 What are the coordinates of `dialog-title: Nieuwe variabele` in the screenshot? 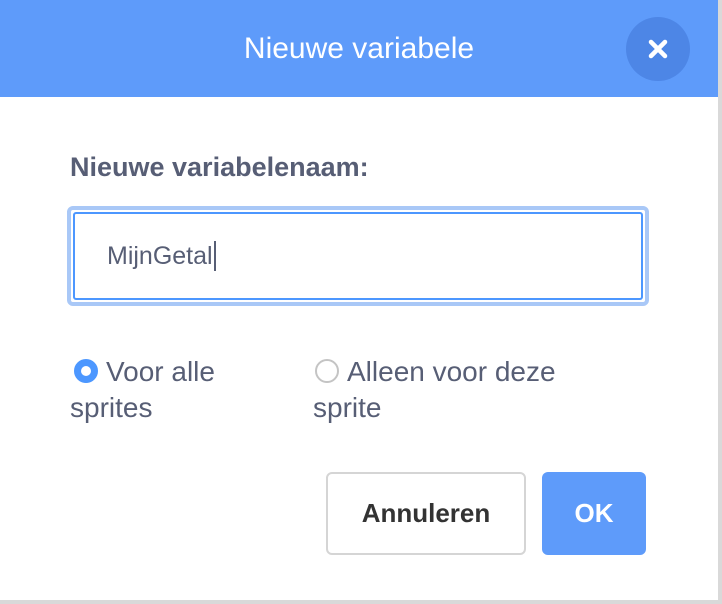 It's located at (359, 48).